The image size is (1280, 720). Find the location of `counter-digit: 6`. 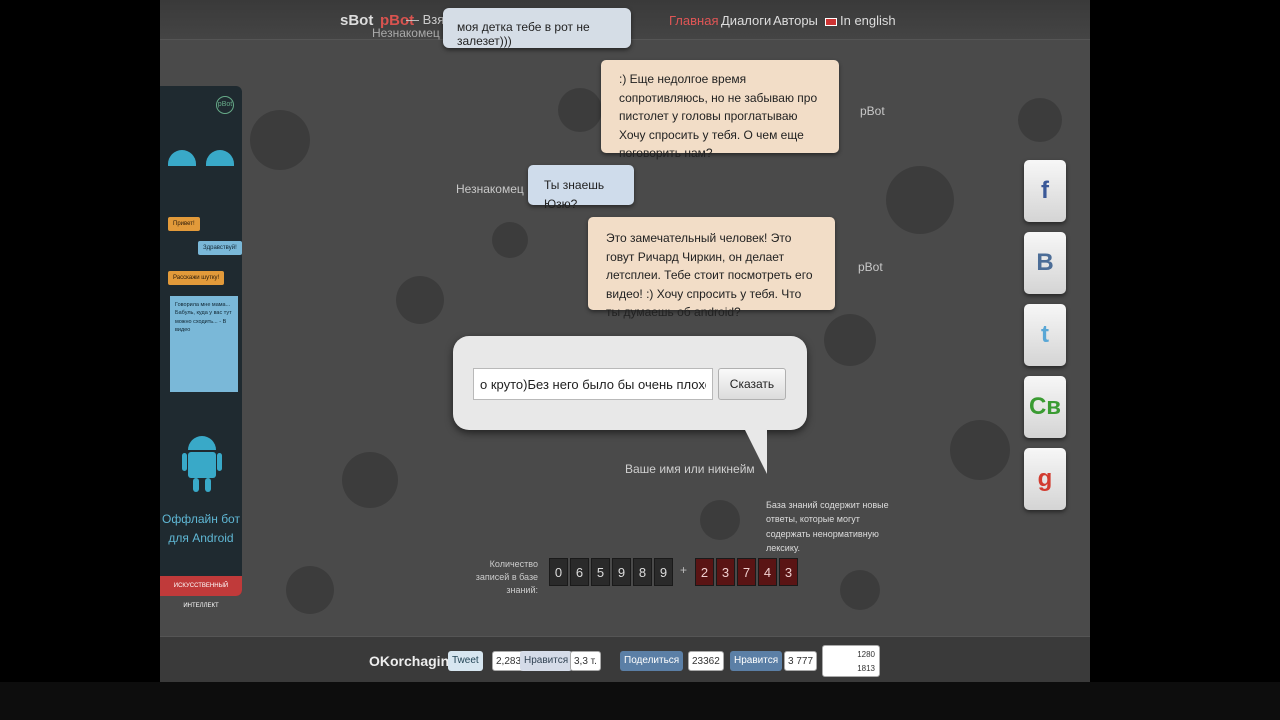

counter-digit: 6 is located at coordinates (579, 572).